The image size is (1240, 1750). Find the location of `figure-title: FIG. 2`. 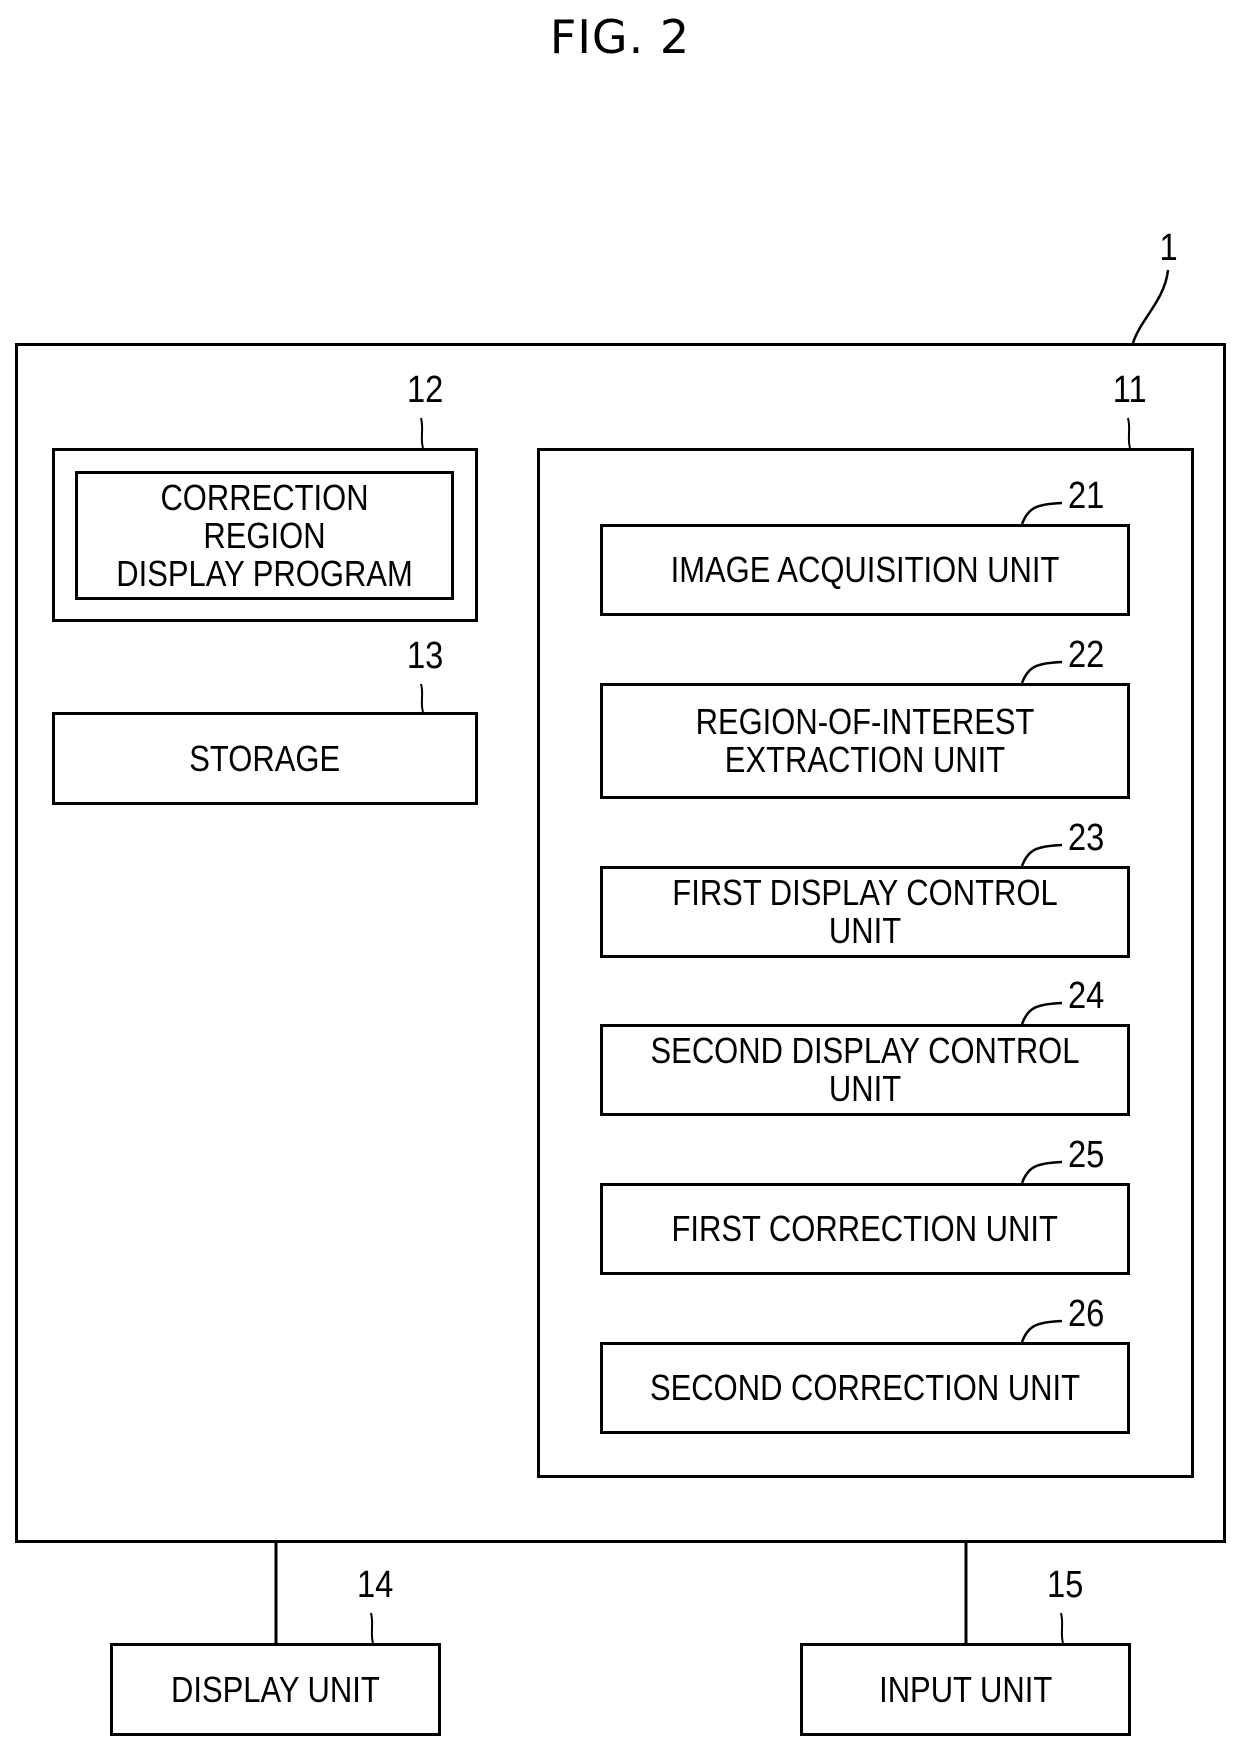

figure-title: FIG. 2 is located at coordinates (620, 37).